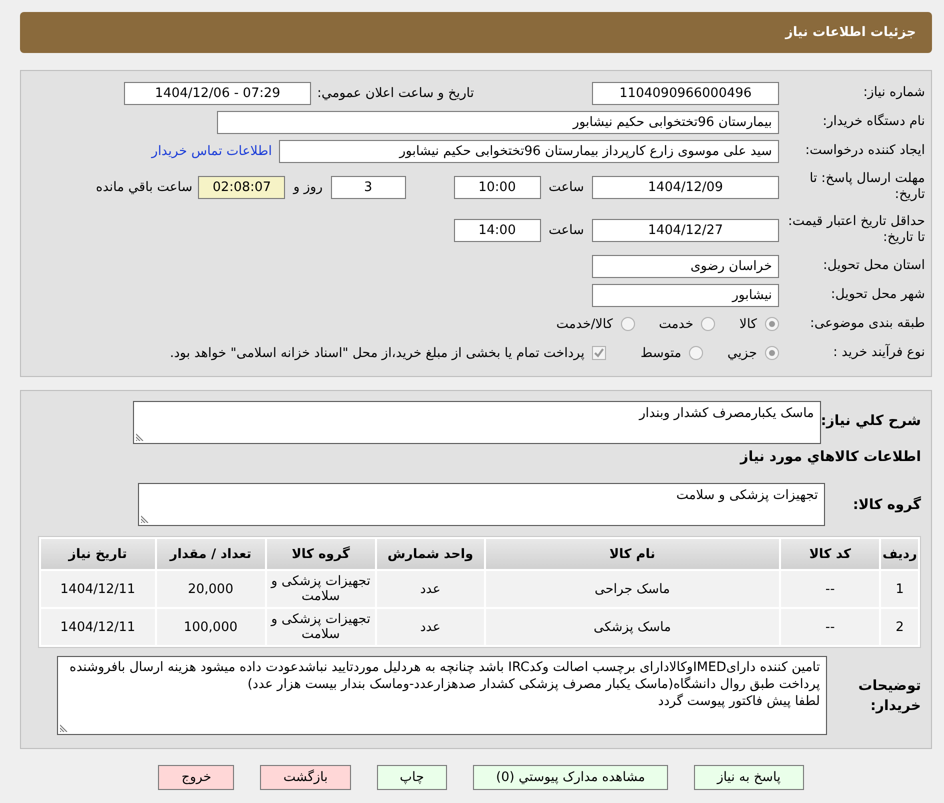  I want to click on notes-paragraph: تامین کننده دارایIMEDوکالادارای برچسب اصالت وکدIRC باشد چنانچه به هردلیل موردتایید نباشدعودت داده میشود هزینه ارسال بافروشنده پرداخت طبق روال دانشگاه(ماسک یکبار مصرف پزشکی کشدار صدهزارعدد-وماسک بندار بیست هزار عدد), so click(444, 676).